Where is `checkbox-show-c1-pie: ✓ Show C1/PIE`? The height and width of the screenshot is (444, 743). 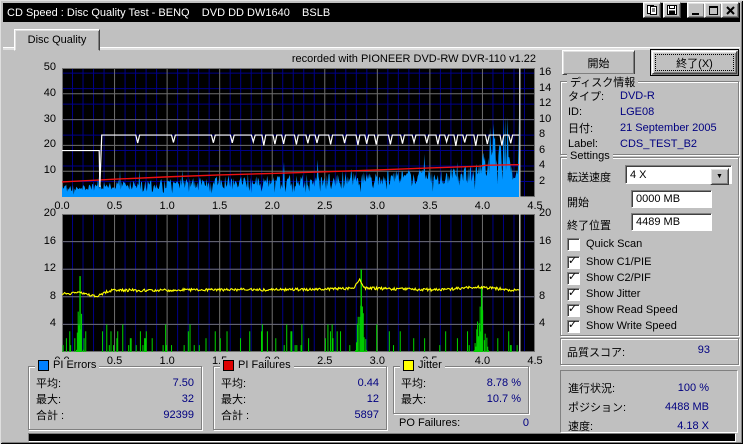 checkbox-show-c1-pie: ✓ Show C1/PIE is located at coordinates (622, 262).